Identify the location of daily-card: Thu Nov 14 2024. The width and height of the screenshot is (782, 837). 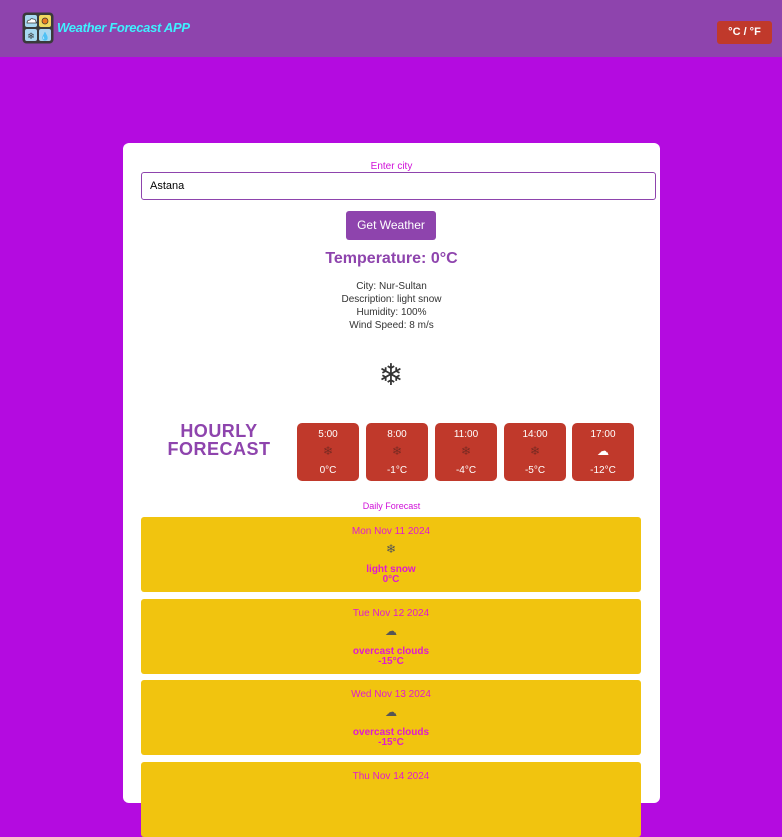
(391, 799).